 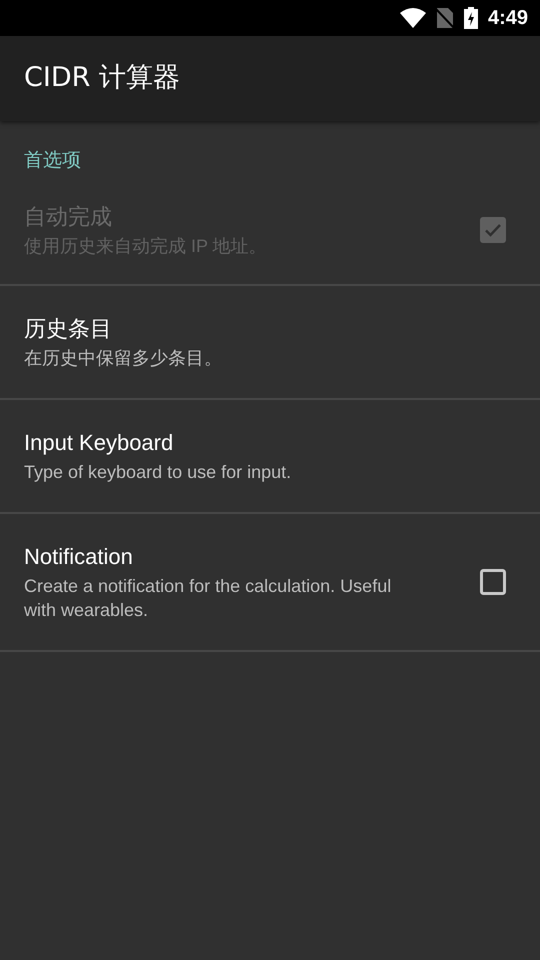 What do you see at coordinates (158, 472) in the screenshot?
I see `preference-summary: Type of keyboard to use for input.` at bounding box center [158, 472].